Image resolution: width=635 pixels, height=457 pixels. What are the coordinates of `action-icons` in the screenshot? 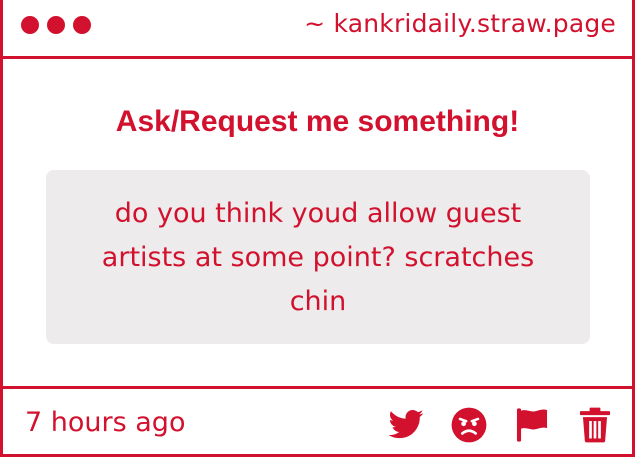 It's located at (500, 425).